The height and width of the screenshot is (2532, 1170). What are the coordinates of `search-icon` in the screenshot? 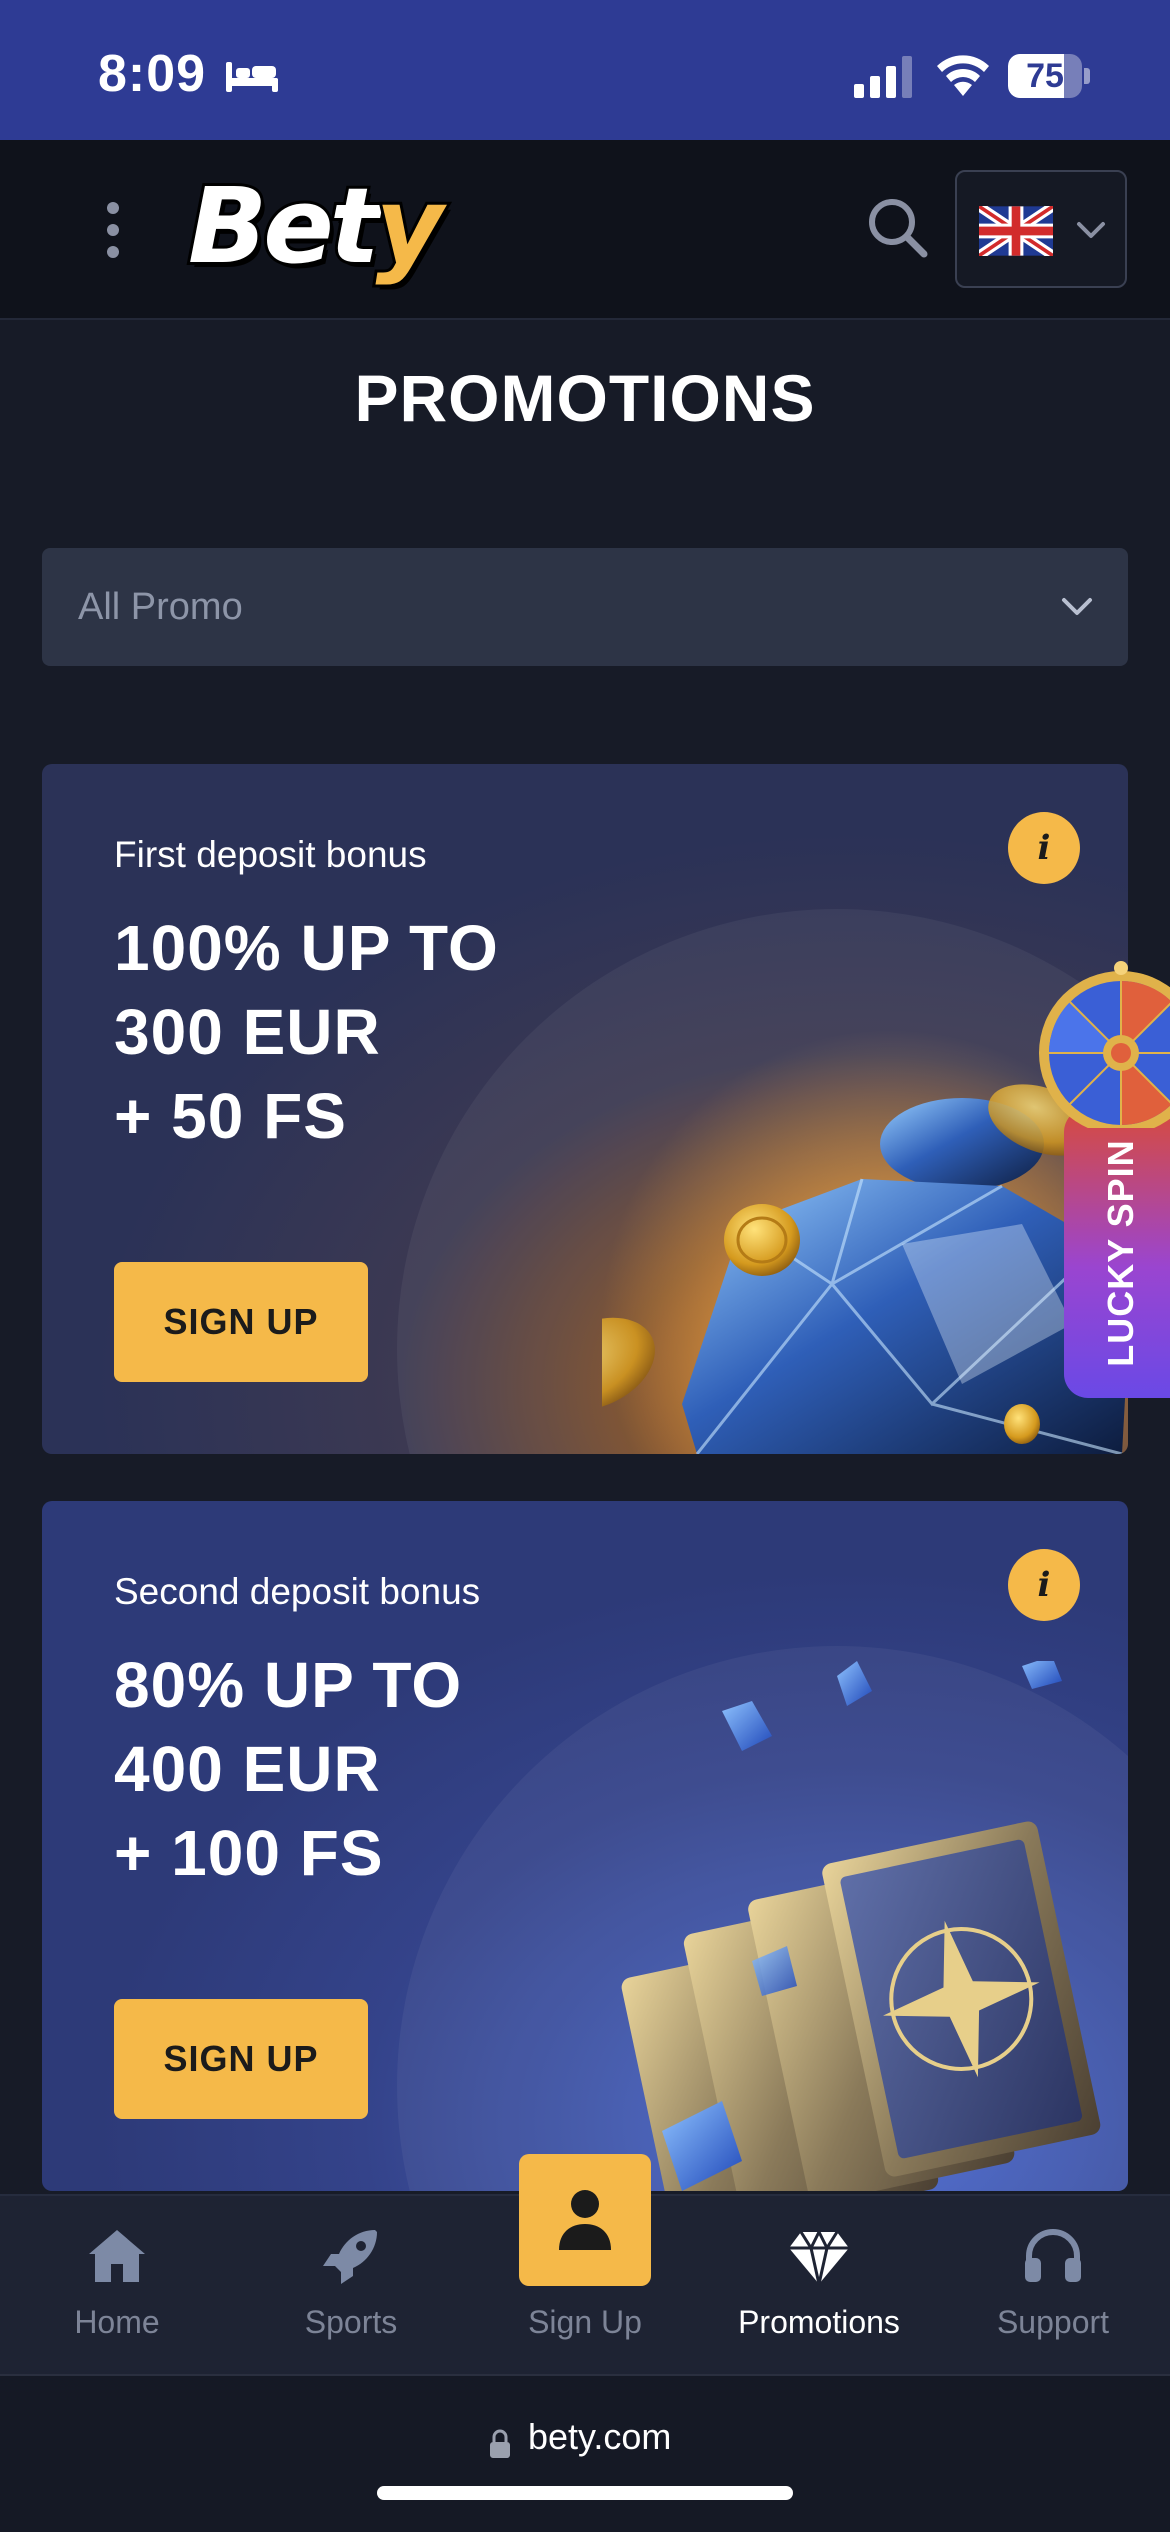 It's located at (897, 227).